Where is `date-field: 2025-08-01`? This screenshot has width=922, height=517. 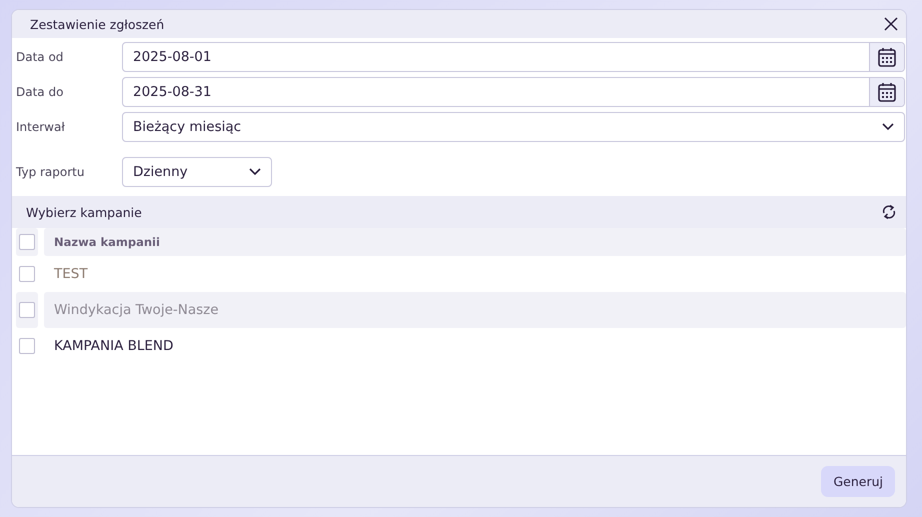 date-field: 2025-08-01 is located at coordinates (513, 57).